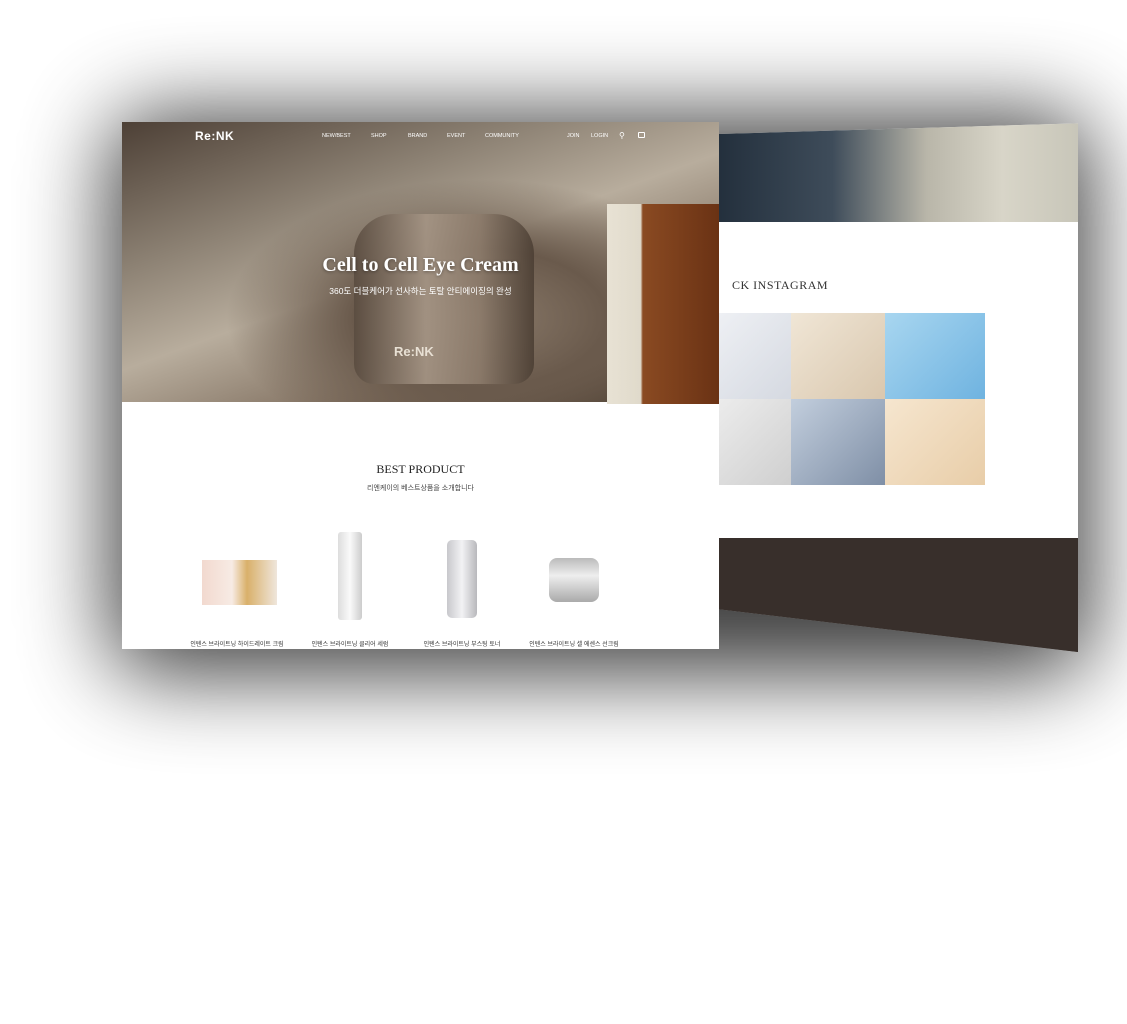  I want to click on product-name: 인텐스 브라이트닝 클리어 세럼, so click(350, 645).